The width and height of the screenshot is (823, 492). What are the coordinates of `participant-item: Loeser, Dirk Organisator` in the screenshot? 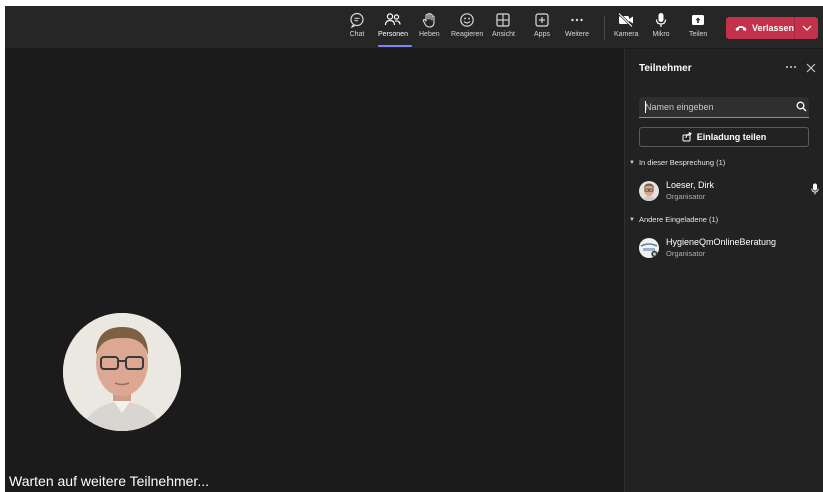 It's located at (730, 193).